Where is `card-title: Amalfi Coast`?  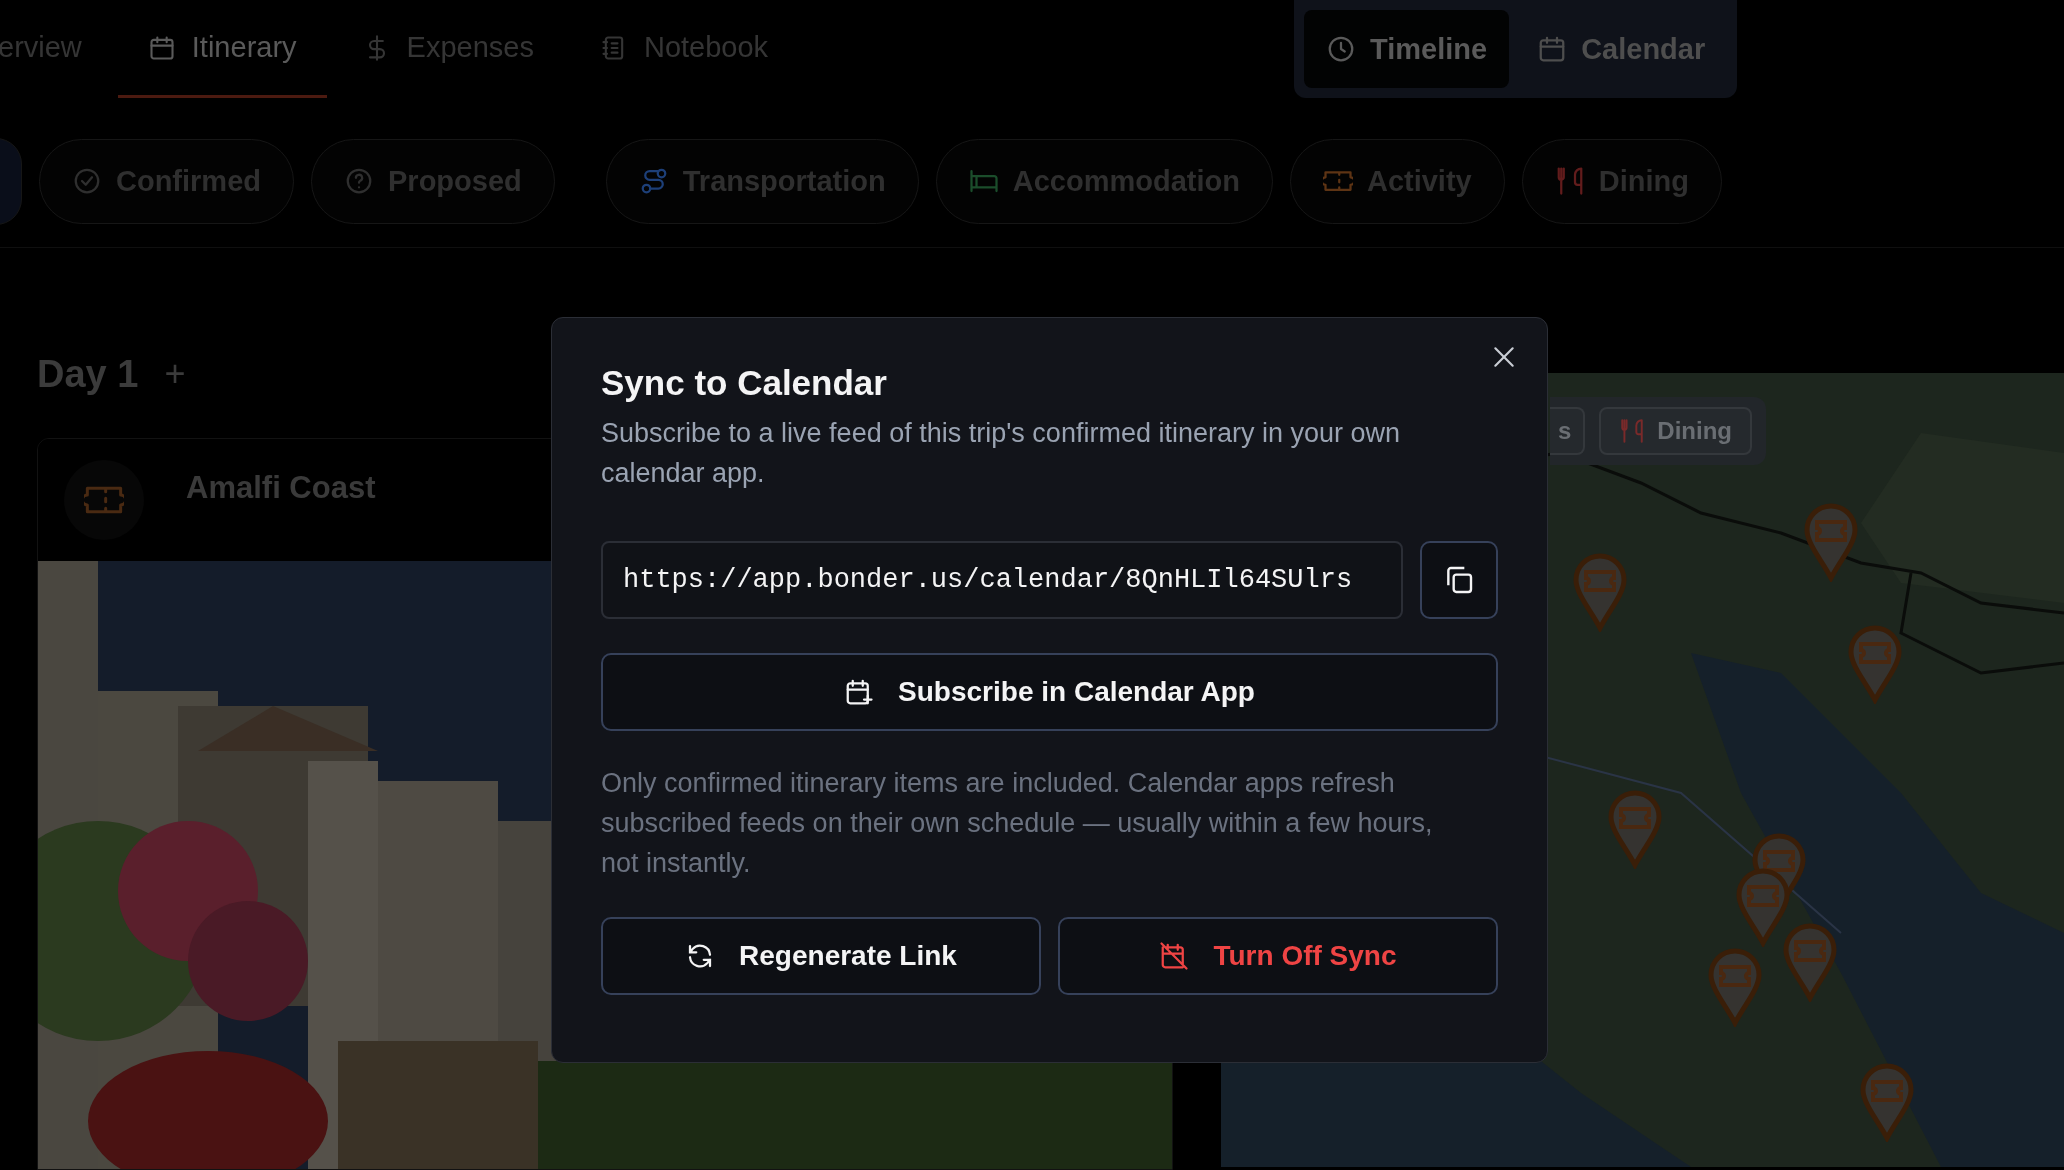 card-title: Amalfi Coast is located at coordinates (281, 488).